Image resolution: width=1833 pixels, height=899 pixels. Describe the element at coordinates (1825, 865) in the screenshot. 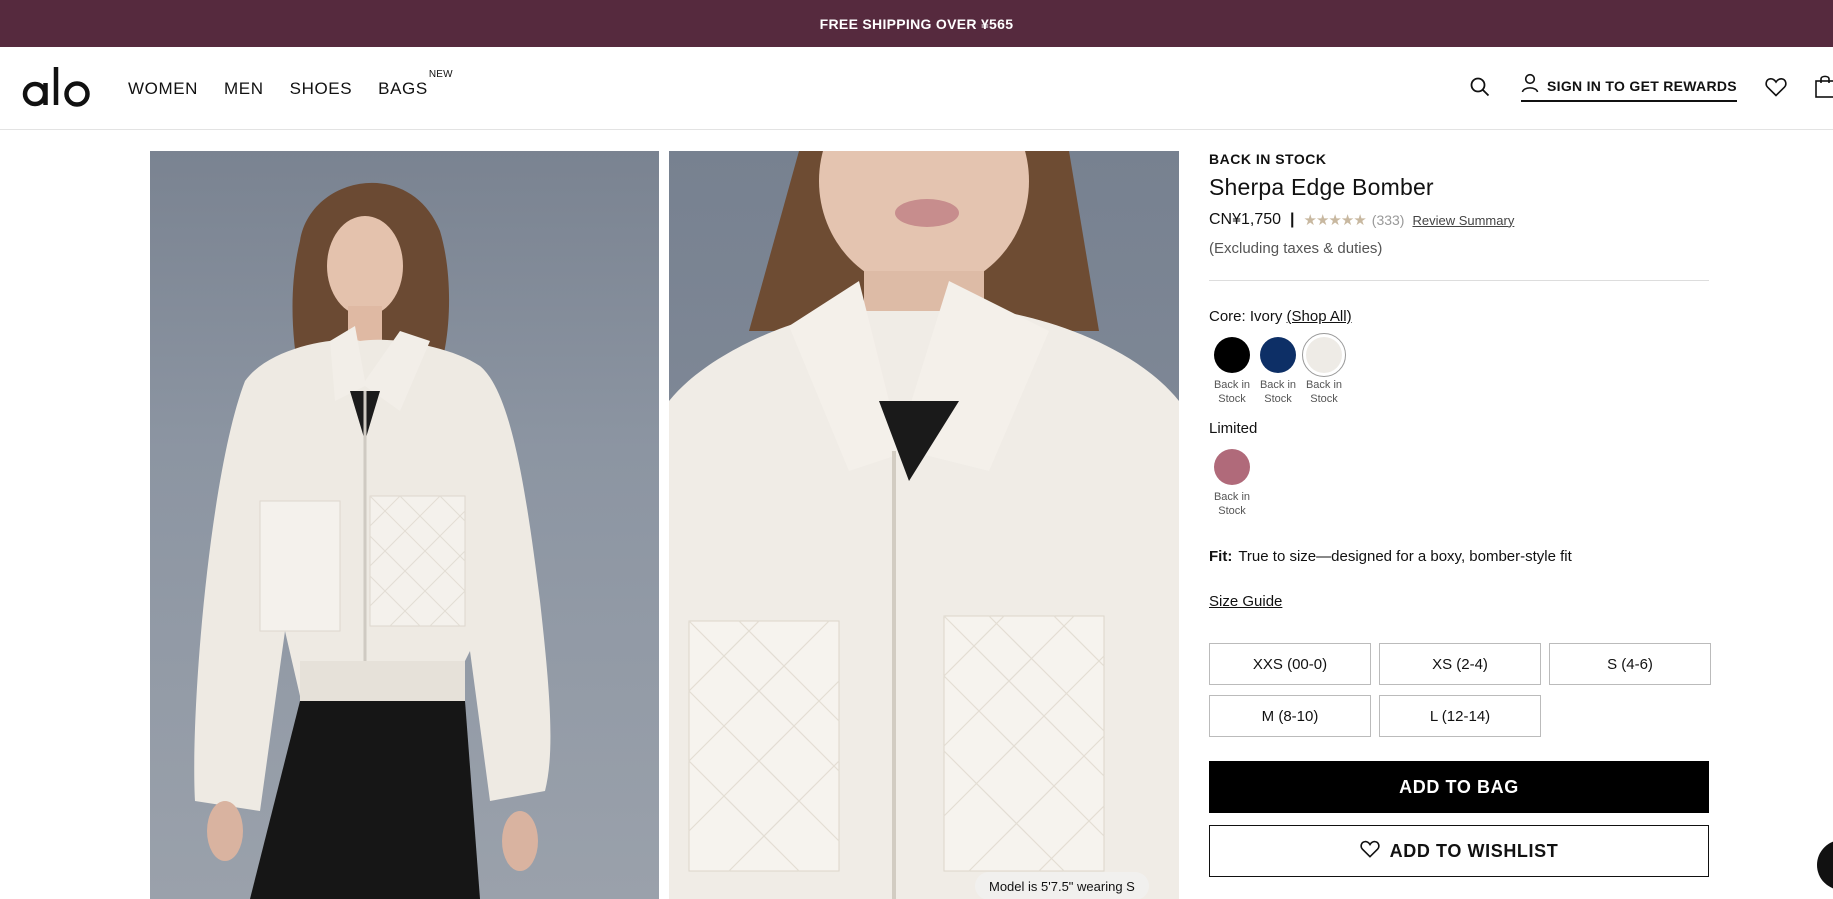

I see `chat-icon` at that location.